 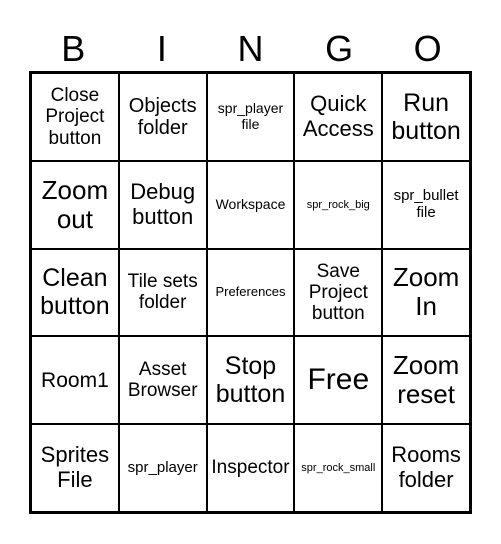 What do you see at coordinates (338, 380) in the screenshot?
I see `free-space-cell: Free` at bounding box center [338, 380].